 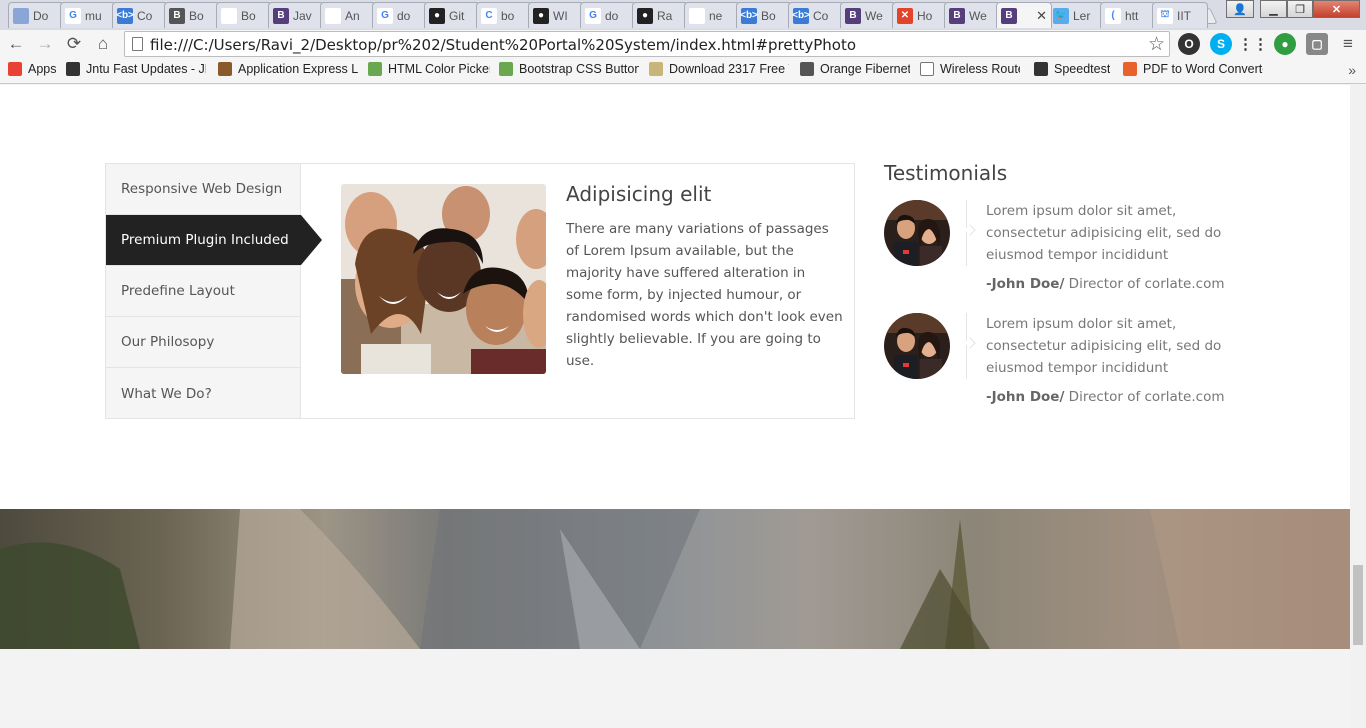 I want to click on tab-premium-plugin-included: Premium Plugin Included, so click(x=214, y=240).